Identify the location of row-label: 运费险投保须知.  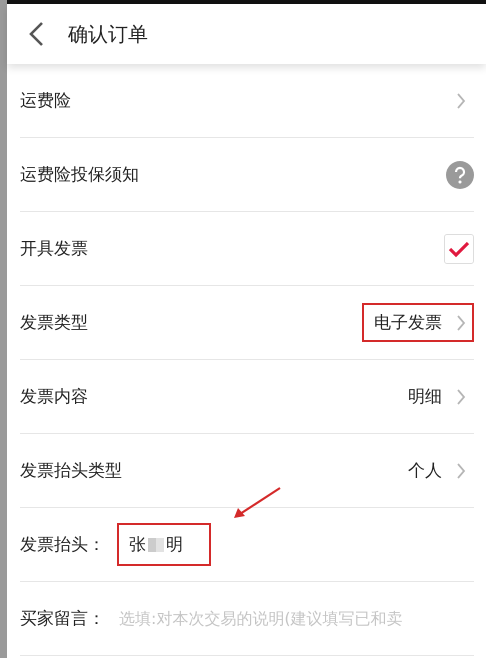
(79, 175).